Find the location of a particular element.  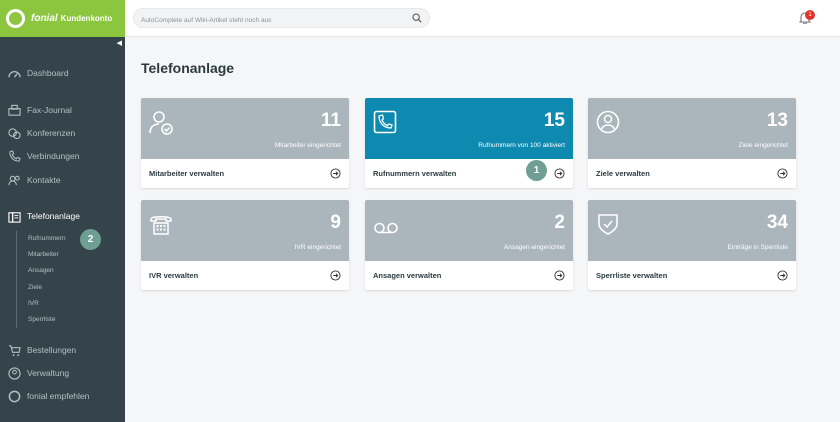

card-link-label: Mitarbeiter verwalten is located at coordinates (187, 173).